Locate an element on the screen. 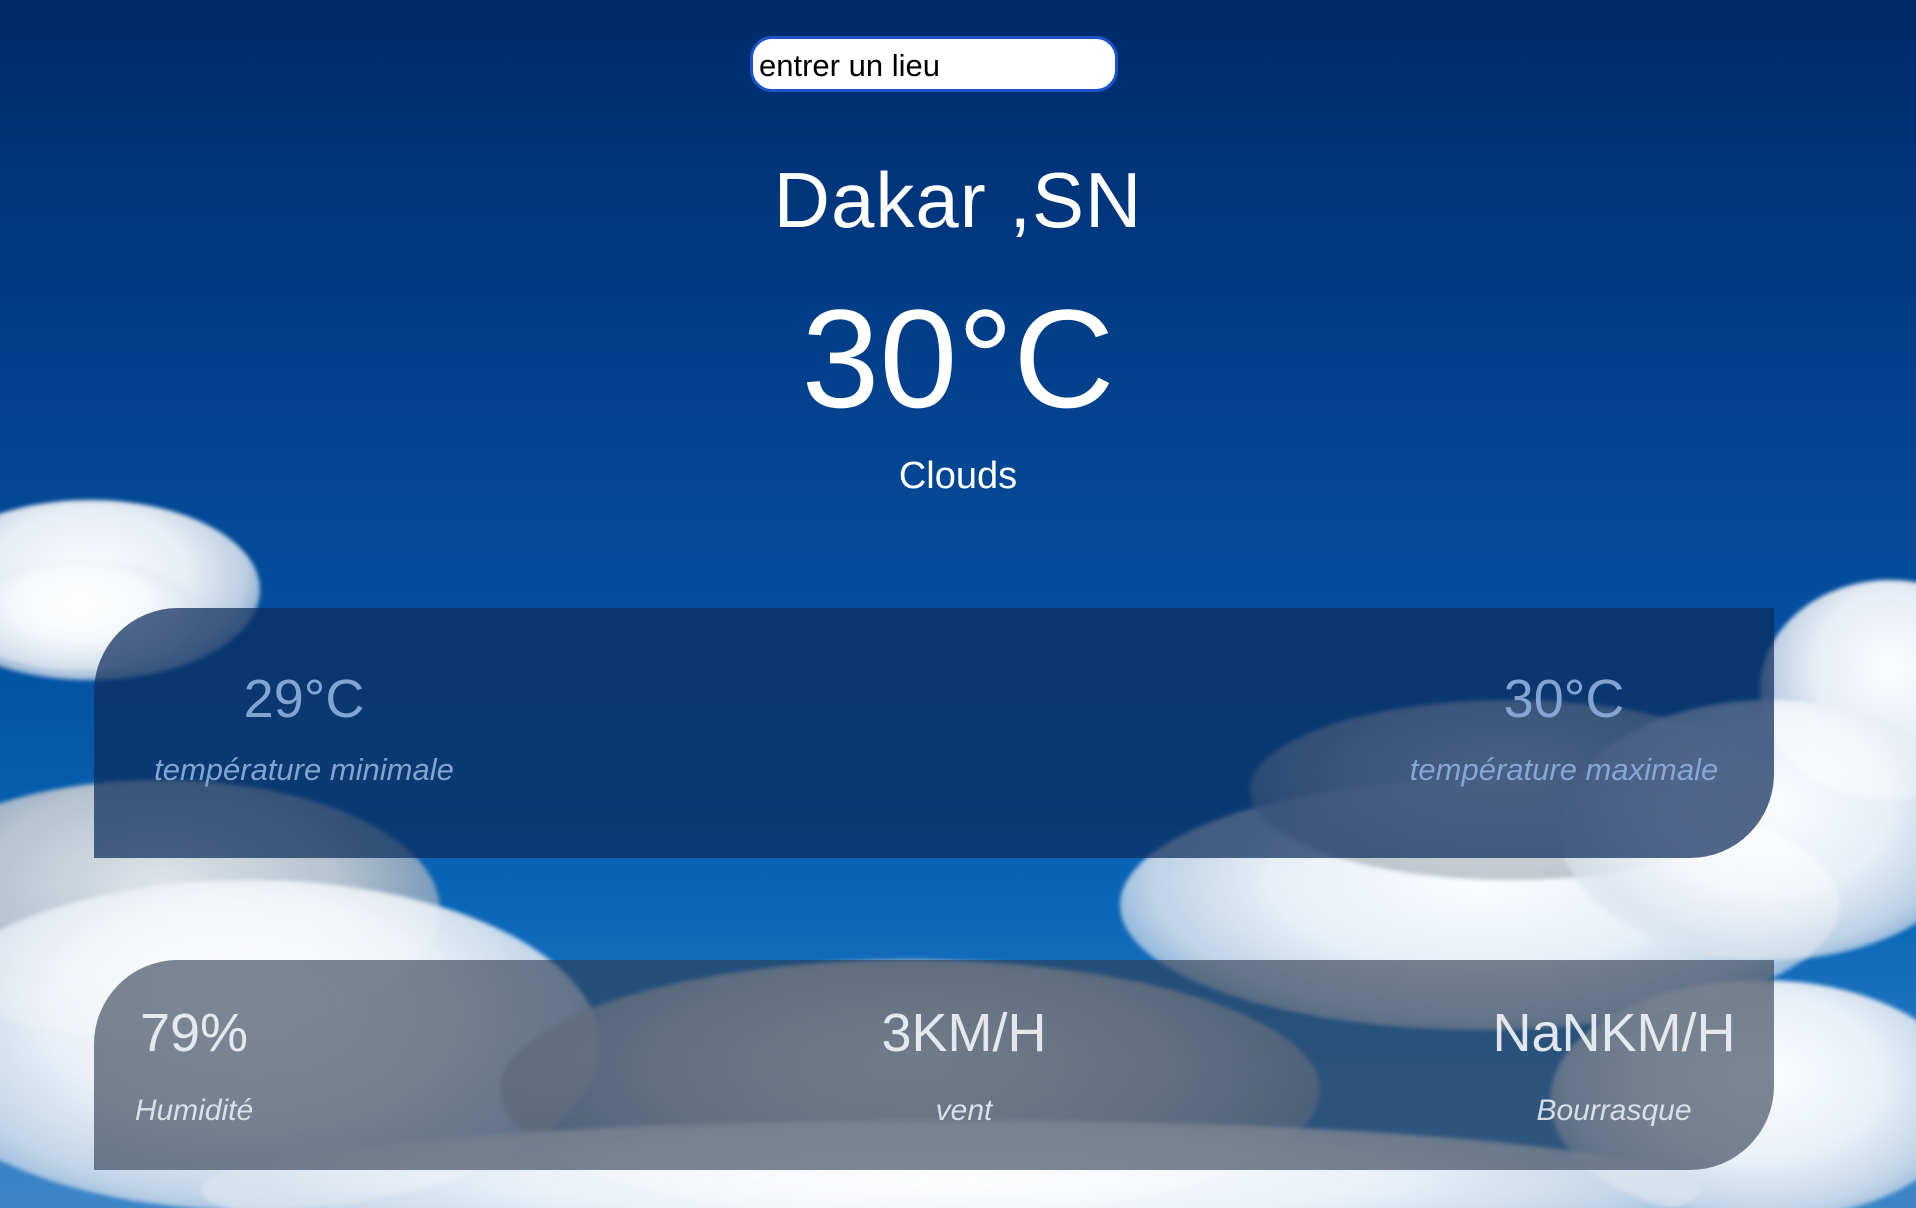 This screenshot has width=1916, height=1208. max-temperature-label: température maximale is located at coordinates (1564, 769).